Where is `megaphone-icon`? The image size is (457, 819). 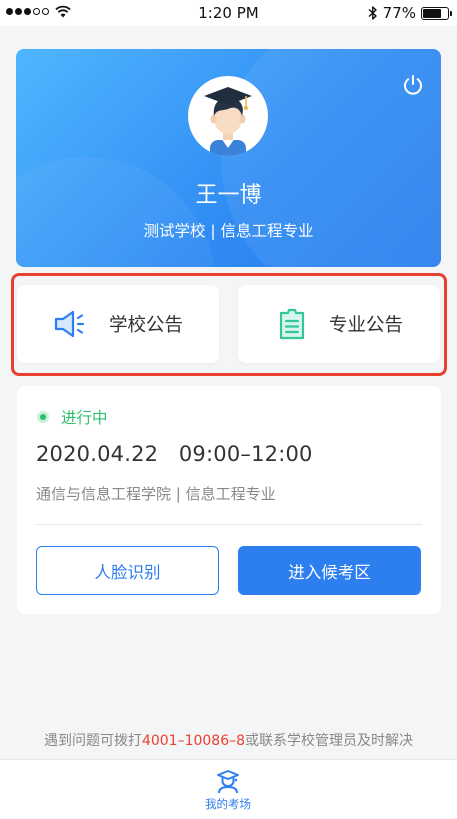
megaphone-icon is located at coordinates (69, 324).